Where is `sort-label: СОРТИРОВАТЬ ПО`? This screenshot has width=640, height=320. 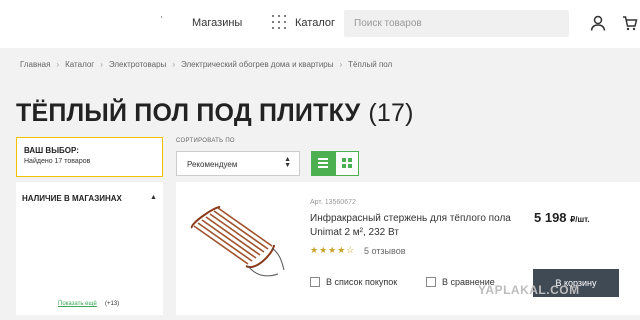
sort-label: СОРТИРОВАТЬ ПО is located at coordinates (205, 141).